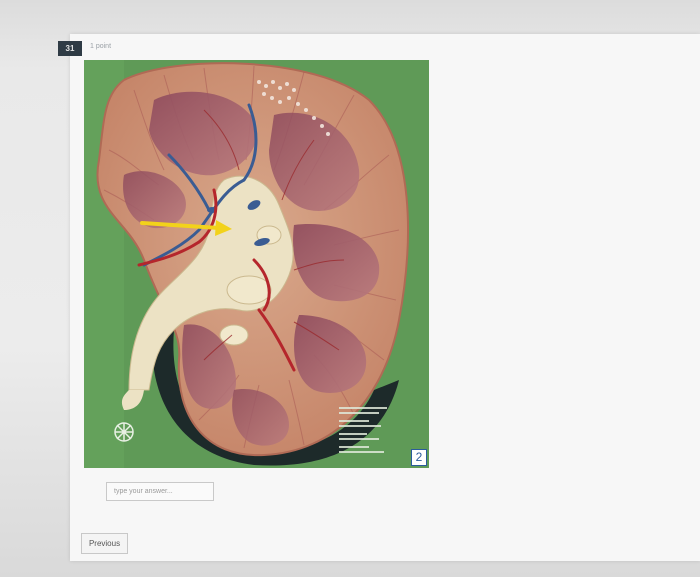  Describe the element at coordinates (101, 46) in the screenshot. I see `question-points: 1 point` at that location.